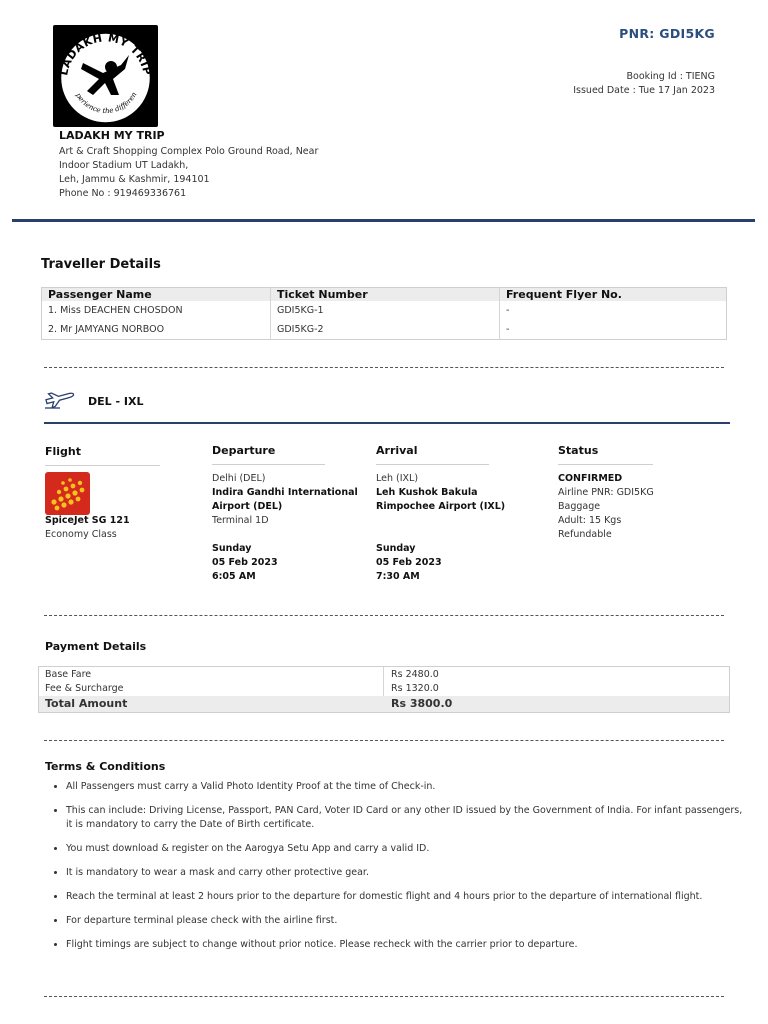 The height and width of the screenshot is (1024, 768). Describe the element at coordinates (81, 534) in the screenshot. I see `flight-class: Economy Class` at that location.